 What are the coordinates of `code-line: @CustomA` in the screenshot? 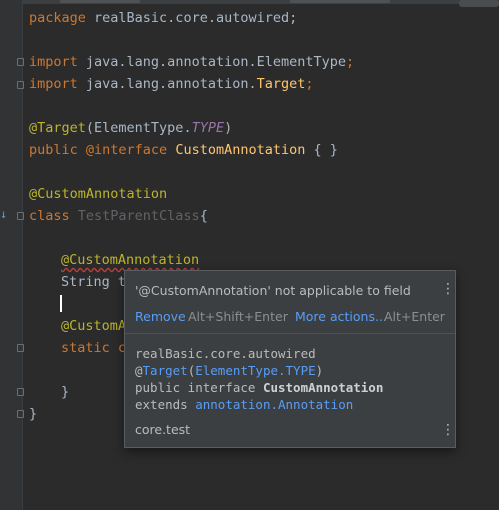 It's located at (93, 326).